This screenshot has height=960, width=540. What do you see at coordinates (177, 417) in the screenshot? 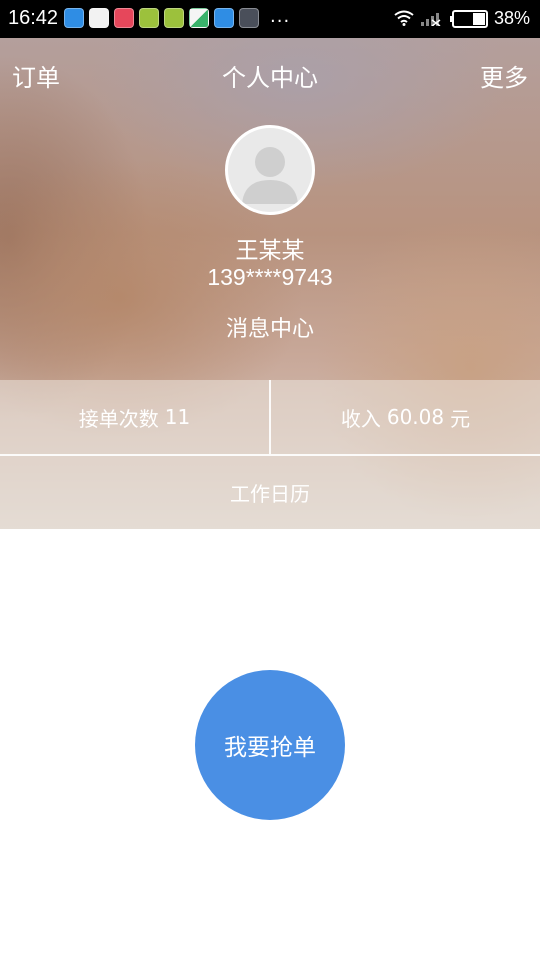
I see `orders-count-value: 11` at bounding box center [177, 417].